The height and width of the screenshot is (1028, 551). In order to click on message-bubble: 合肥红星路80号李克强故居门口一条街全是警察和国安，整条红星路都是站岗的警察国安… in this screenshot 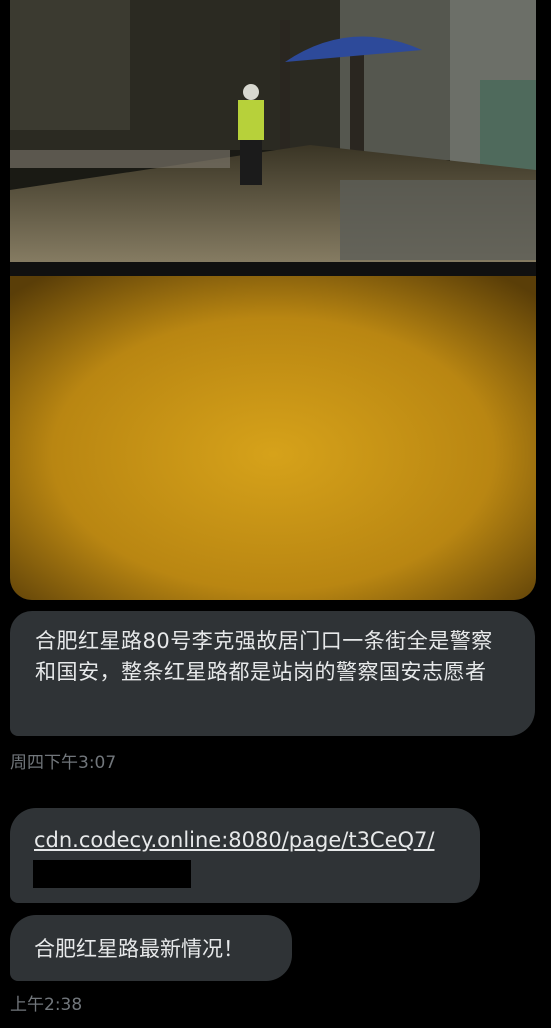, I will do `click(272, 673)`.